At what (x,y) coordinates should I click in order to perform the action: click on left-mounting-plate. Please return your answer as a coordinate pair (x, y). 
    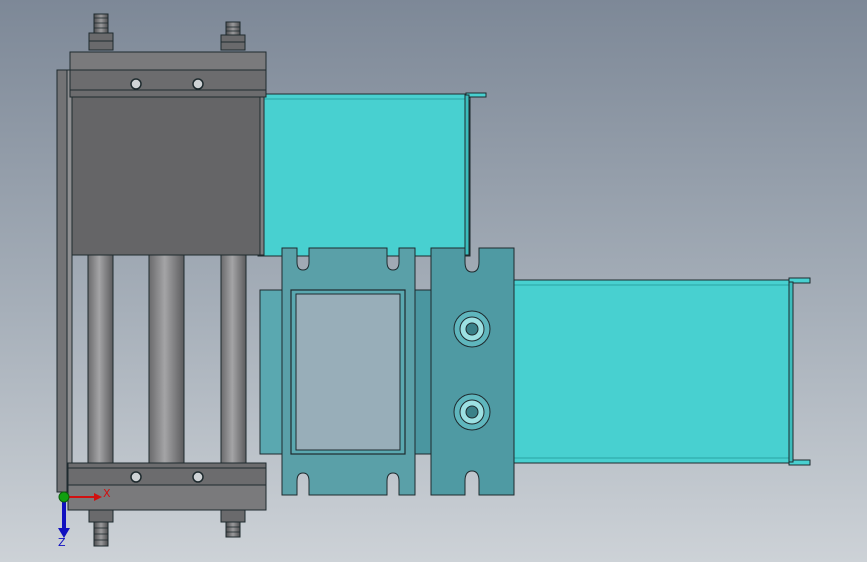
    Looking at the image, I should click on (348, 371).